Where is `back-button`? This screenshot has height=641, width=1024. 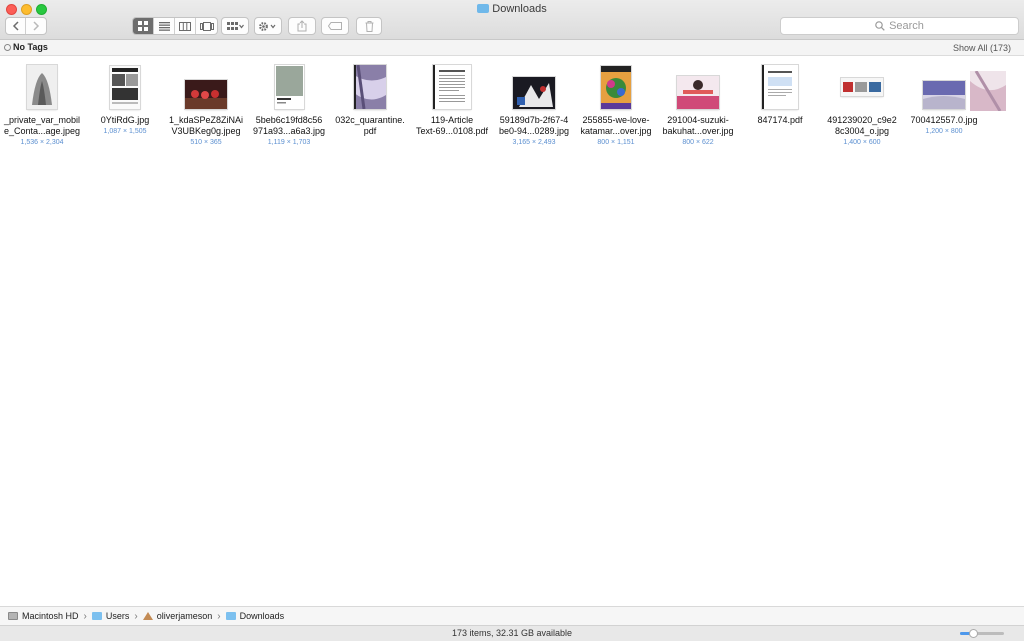 back-button is located at coordinates (16, 26).